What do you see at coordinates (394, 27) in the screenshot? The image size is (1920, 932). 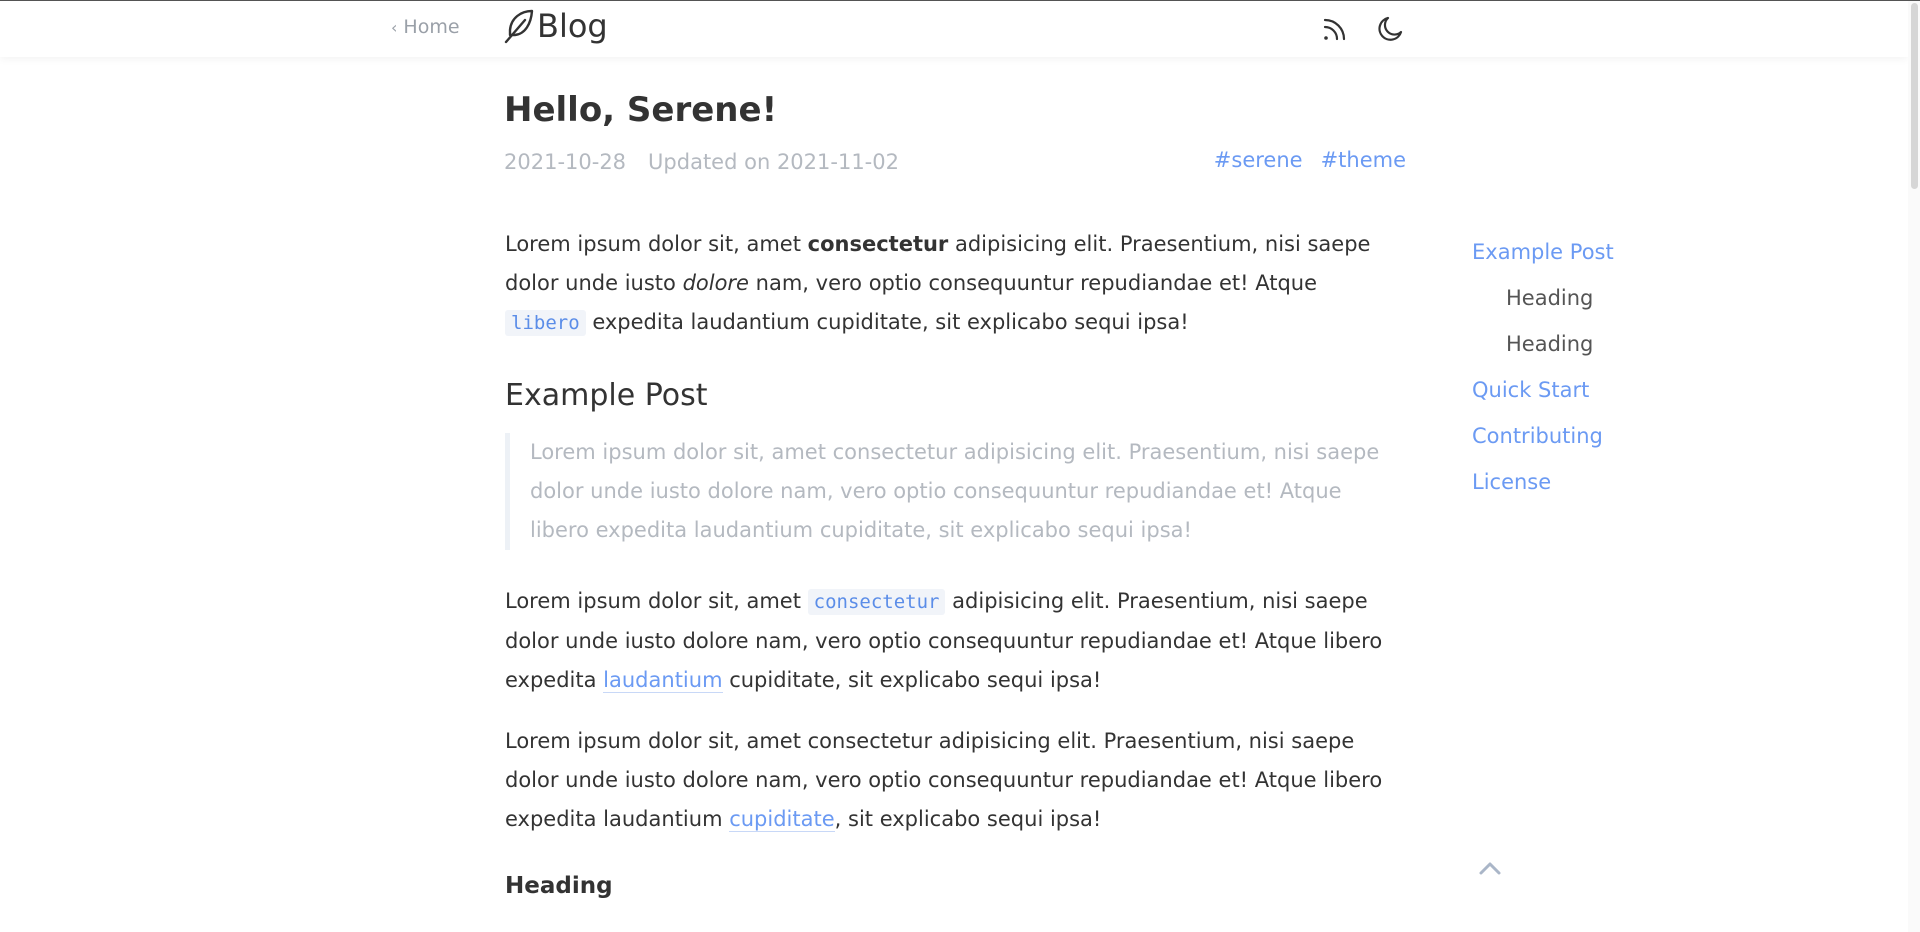 I see `chevron-left-icon: ‹` at bounding box center [394, 27].